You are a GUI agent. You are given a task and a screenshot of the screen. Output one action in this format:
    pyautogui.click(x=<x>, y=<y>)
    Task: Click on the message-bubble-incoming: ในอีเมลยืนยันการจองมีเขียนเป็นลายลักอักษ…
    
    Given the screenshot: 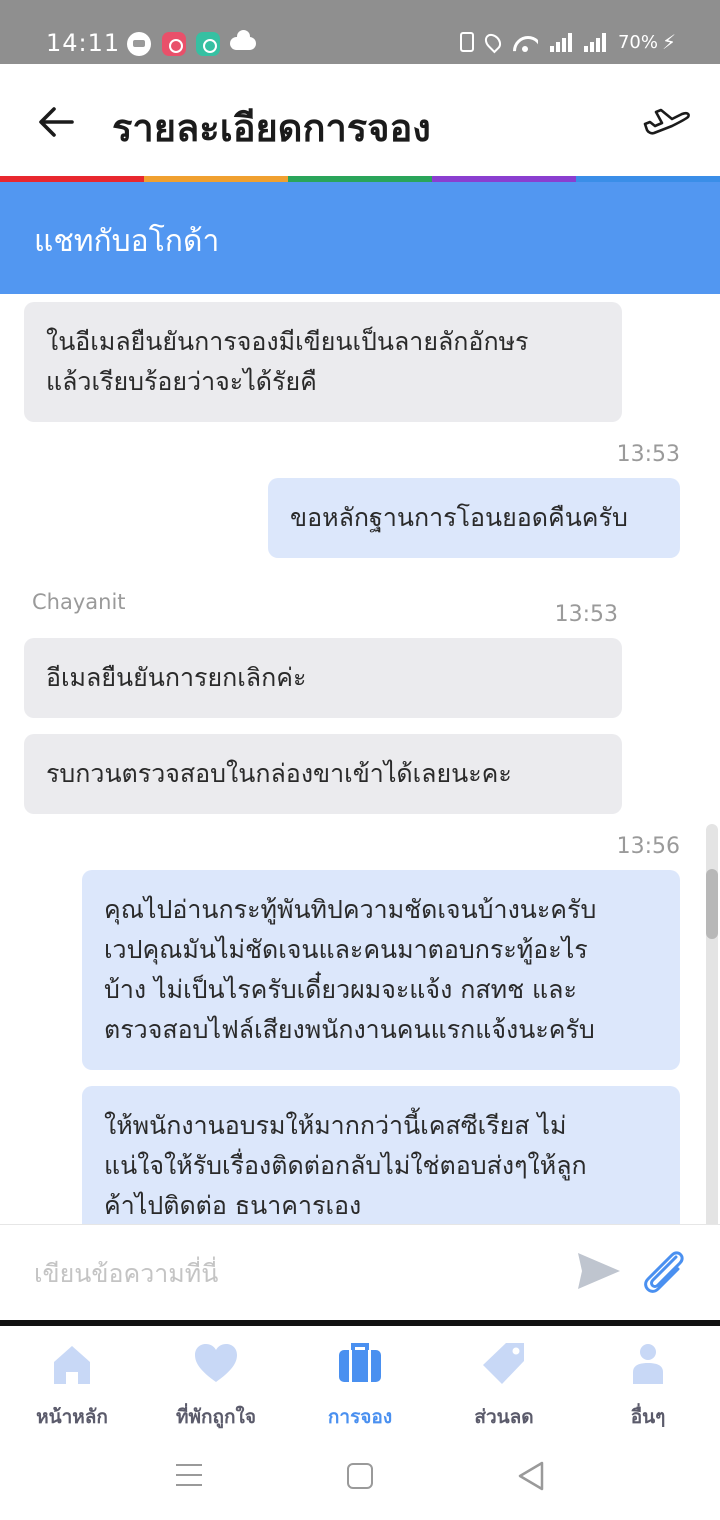 What is the action you would take?
    pyautogui.click(x=323, y=362)
    